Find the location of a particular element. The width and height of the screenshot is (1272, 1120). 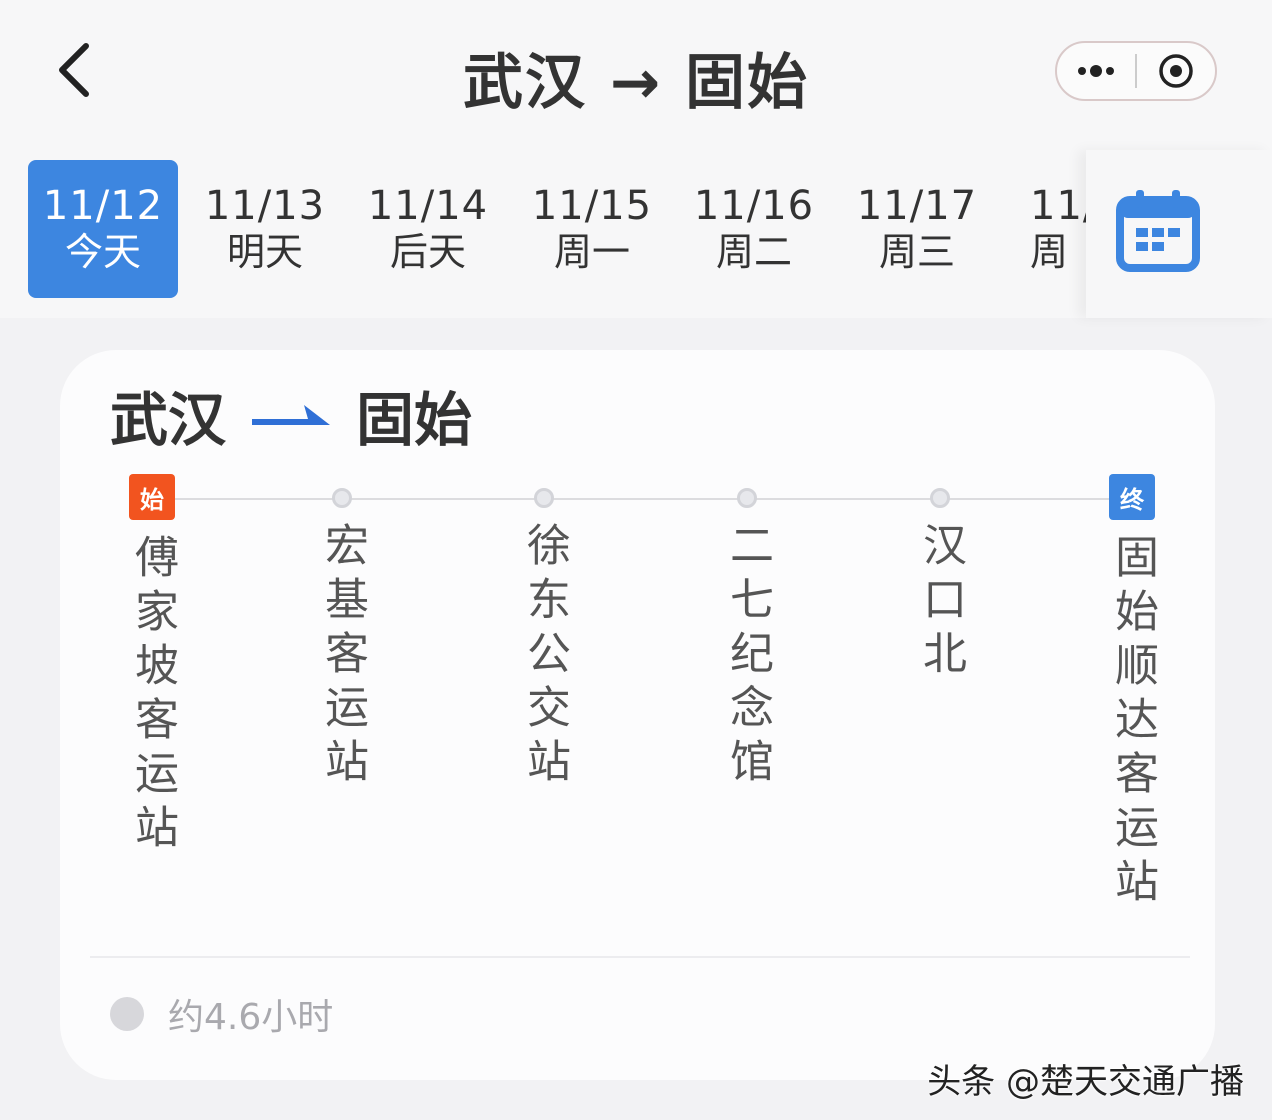

weekday-label: 周一 is located at coordinates (591, 252).